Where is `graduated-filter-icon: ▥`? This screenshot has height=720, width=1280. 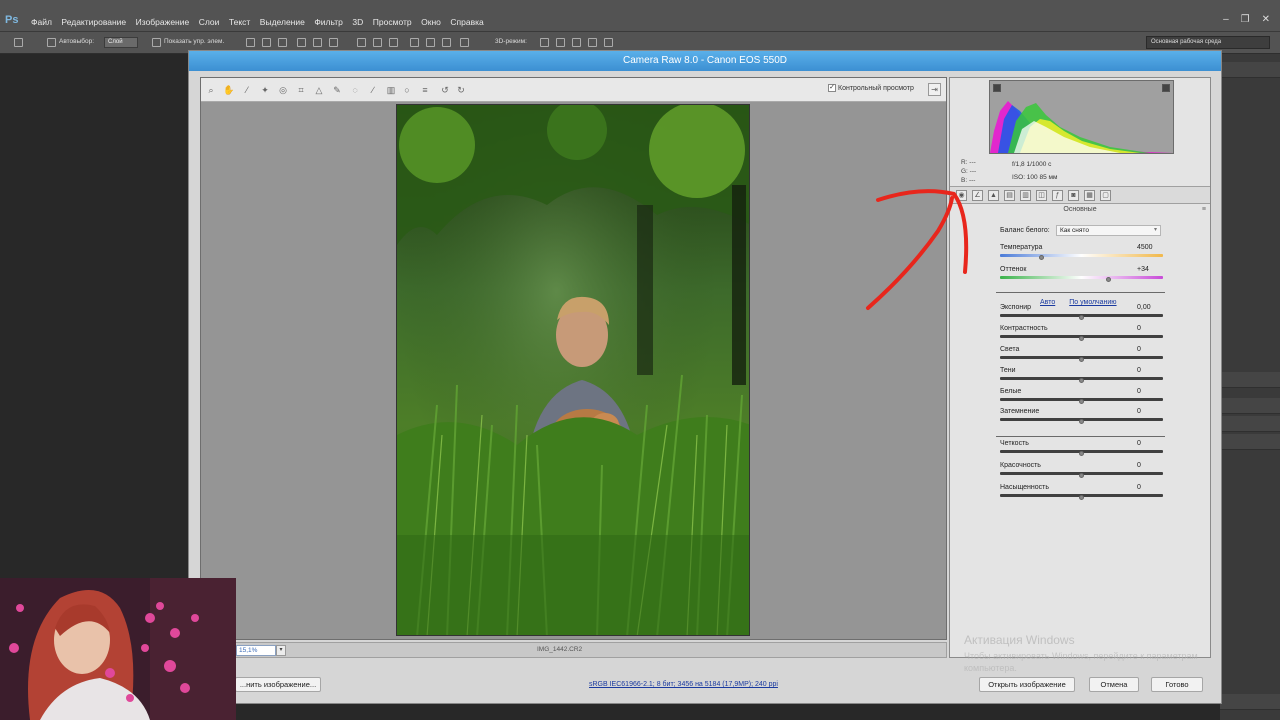 graduated-filter-icon: ▥ is located at coordinates (391, 90).